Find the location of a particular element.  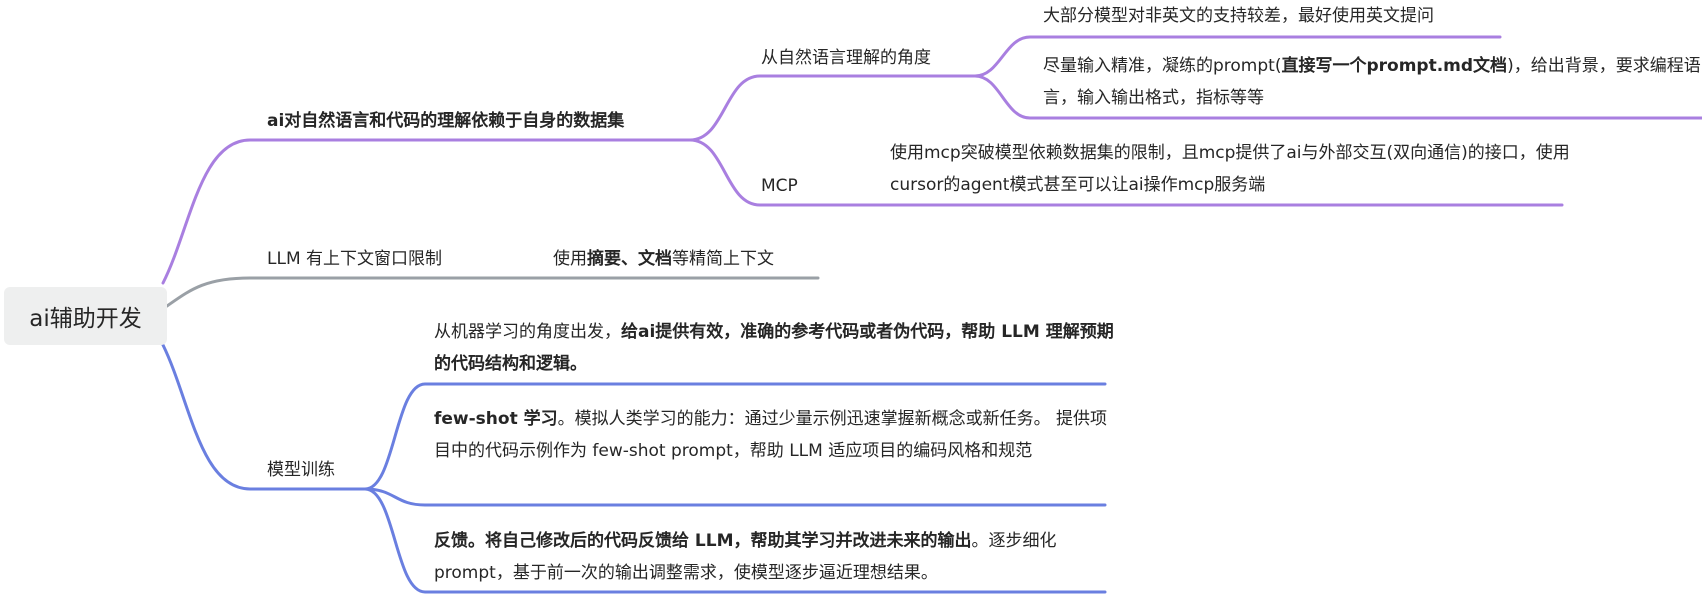

branch-train-label: 模型训练 is located at coordinates (301, 470).